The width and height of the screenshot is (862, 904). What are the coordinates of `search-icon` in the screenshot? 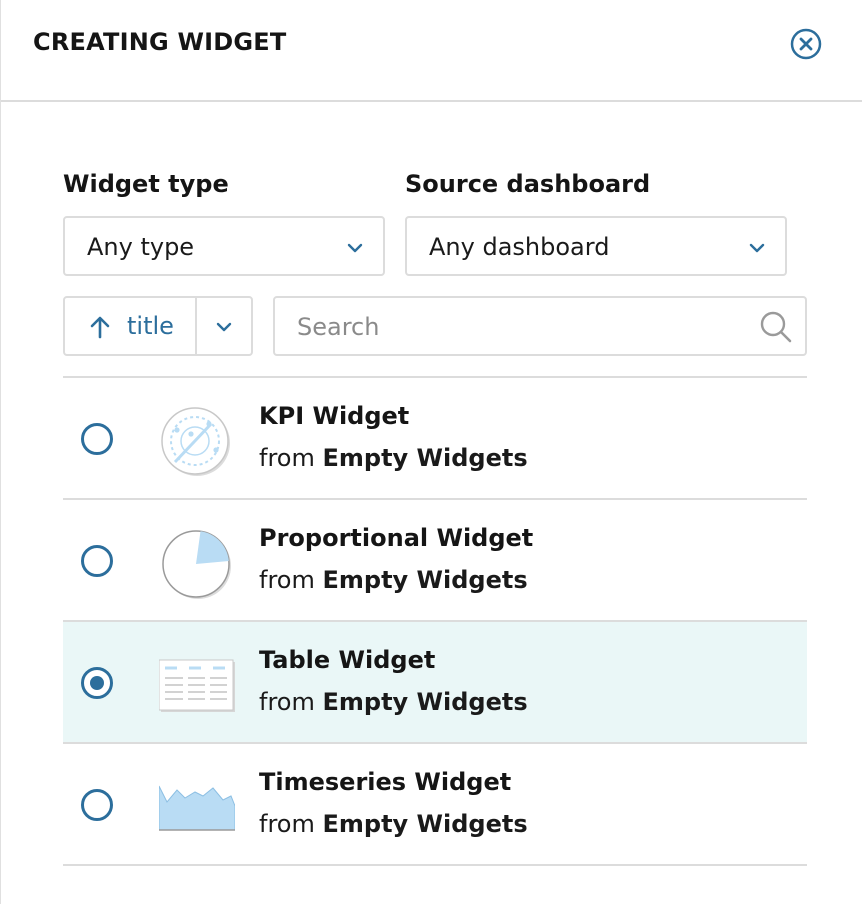 It's located at (776, 327).